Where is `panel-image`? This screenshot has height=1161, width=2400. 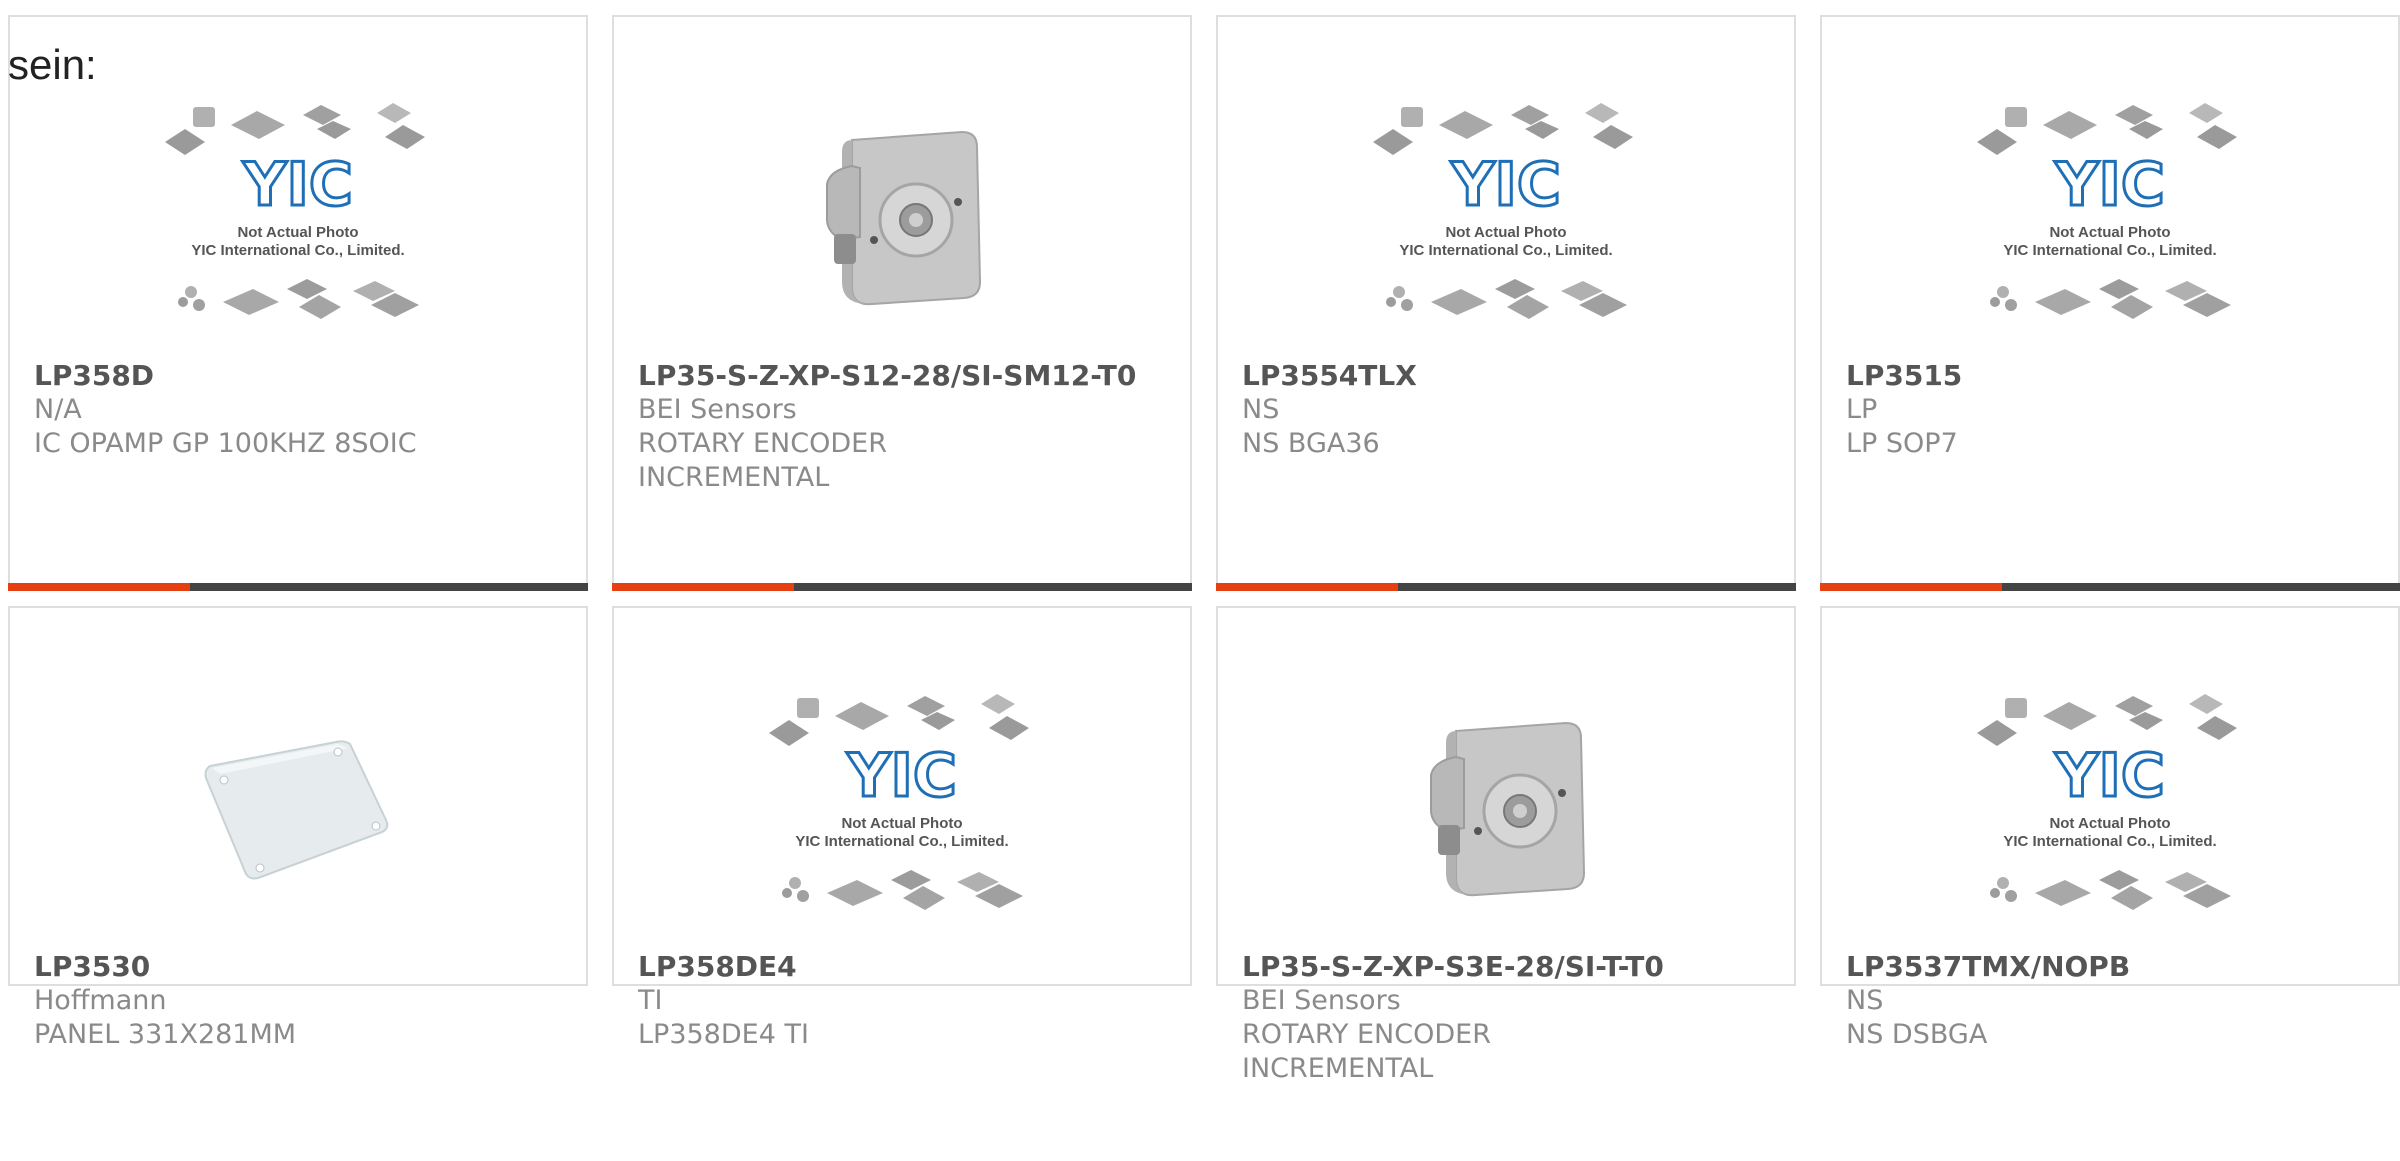 panel-image is located at coordinates (296, 810).